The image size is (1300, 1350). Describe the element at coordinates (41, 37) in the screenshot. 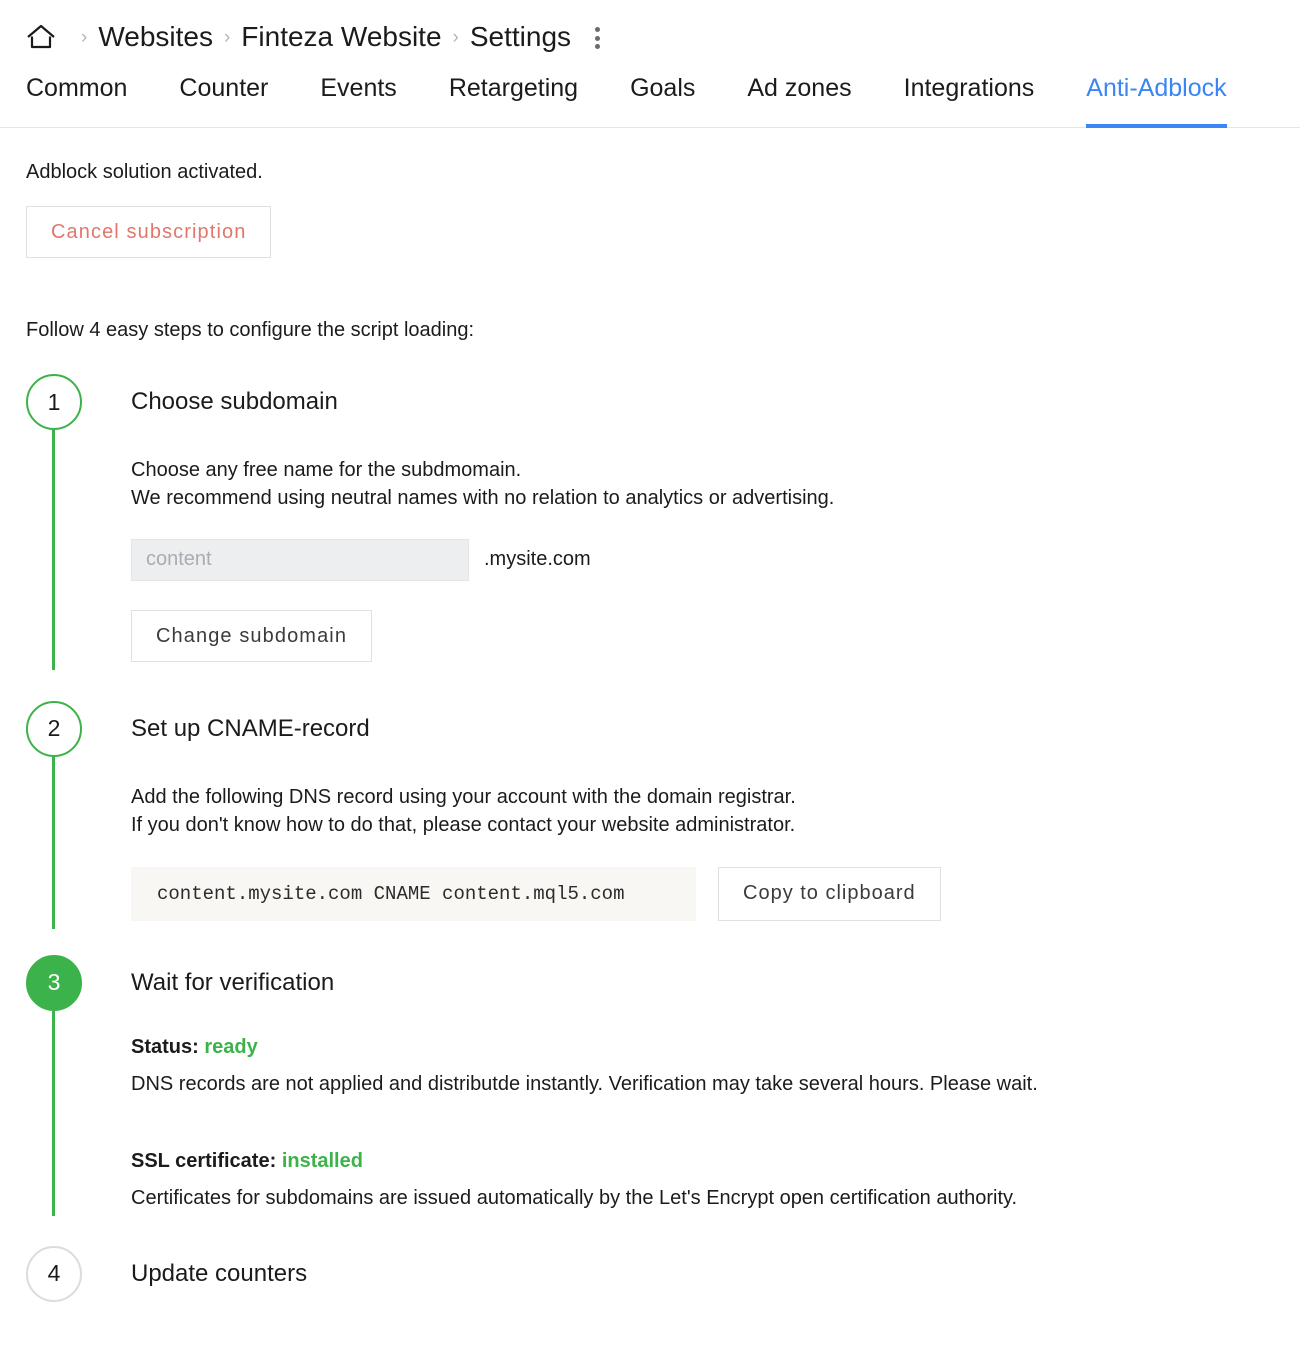

I see `home-icon` at that location.